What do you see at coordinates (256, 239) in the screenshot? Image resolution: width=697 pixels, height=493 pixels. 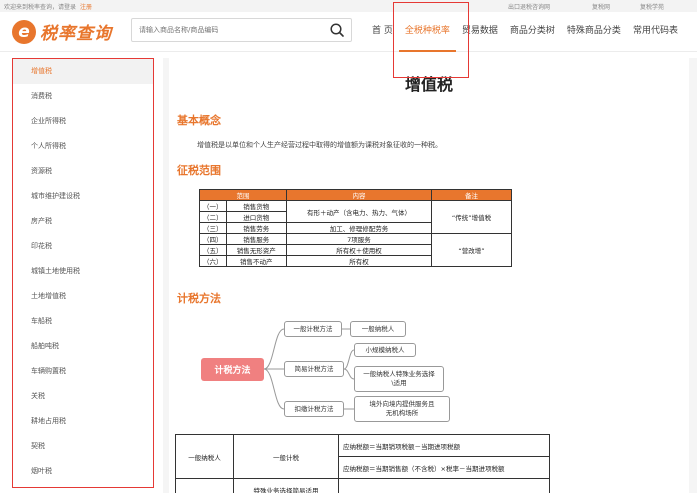 I see `scope-range: 销售服务` at bounding box center [256, 239].